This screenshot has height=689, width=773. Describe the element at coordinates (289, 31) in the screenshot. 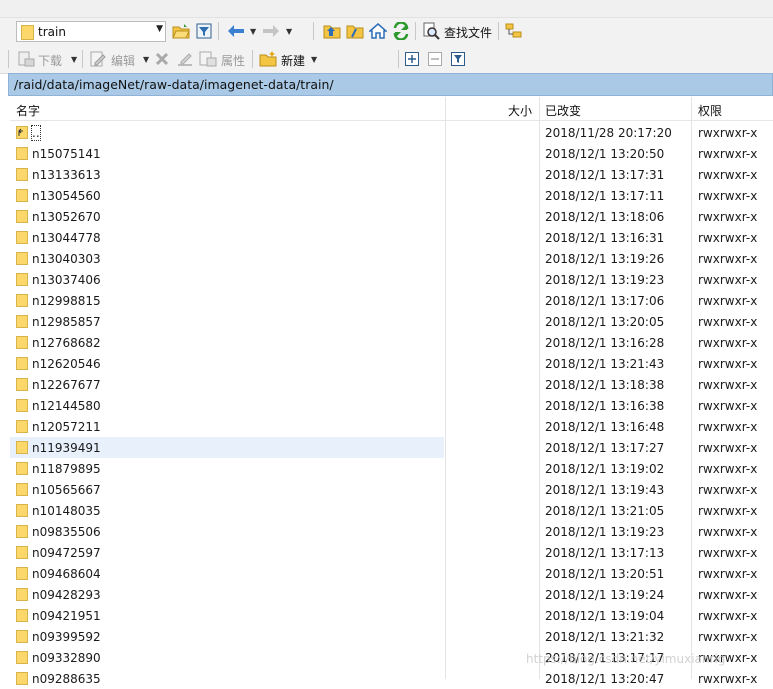

I see `forward-dropdown-icon: ▼` at that location.